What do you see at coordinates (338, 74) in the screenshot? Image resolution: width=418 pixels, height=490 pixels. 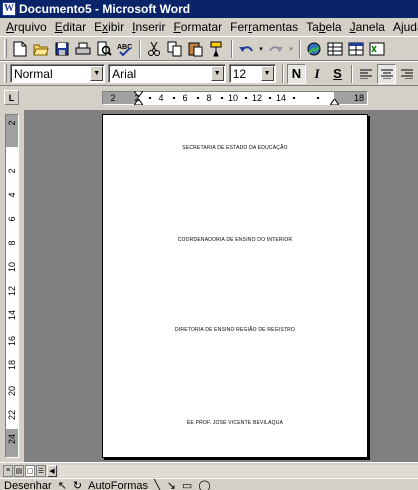 I see `underline-button: S` at bounding box center [338, 74].